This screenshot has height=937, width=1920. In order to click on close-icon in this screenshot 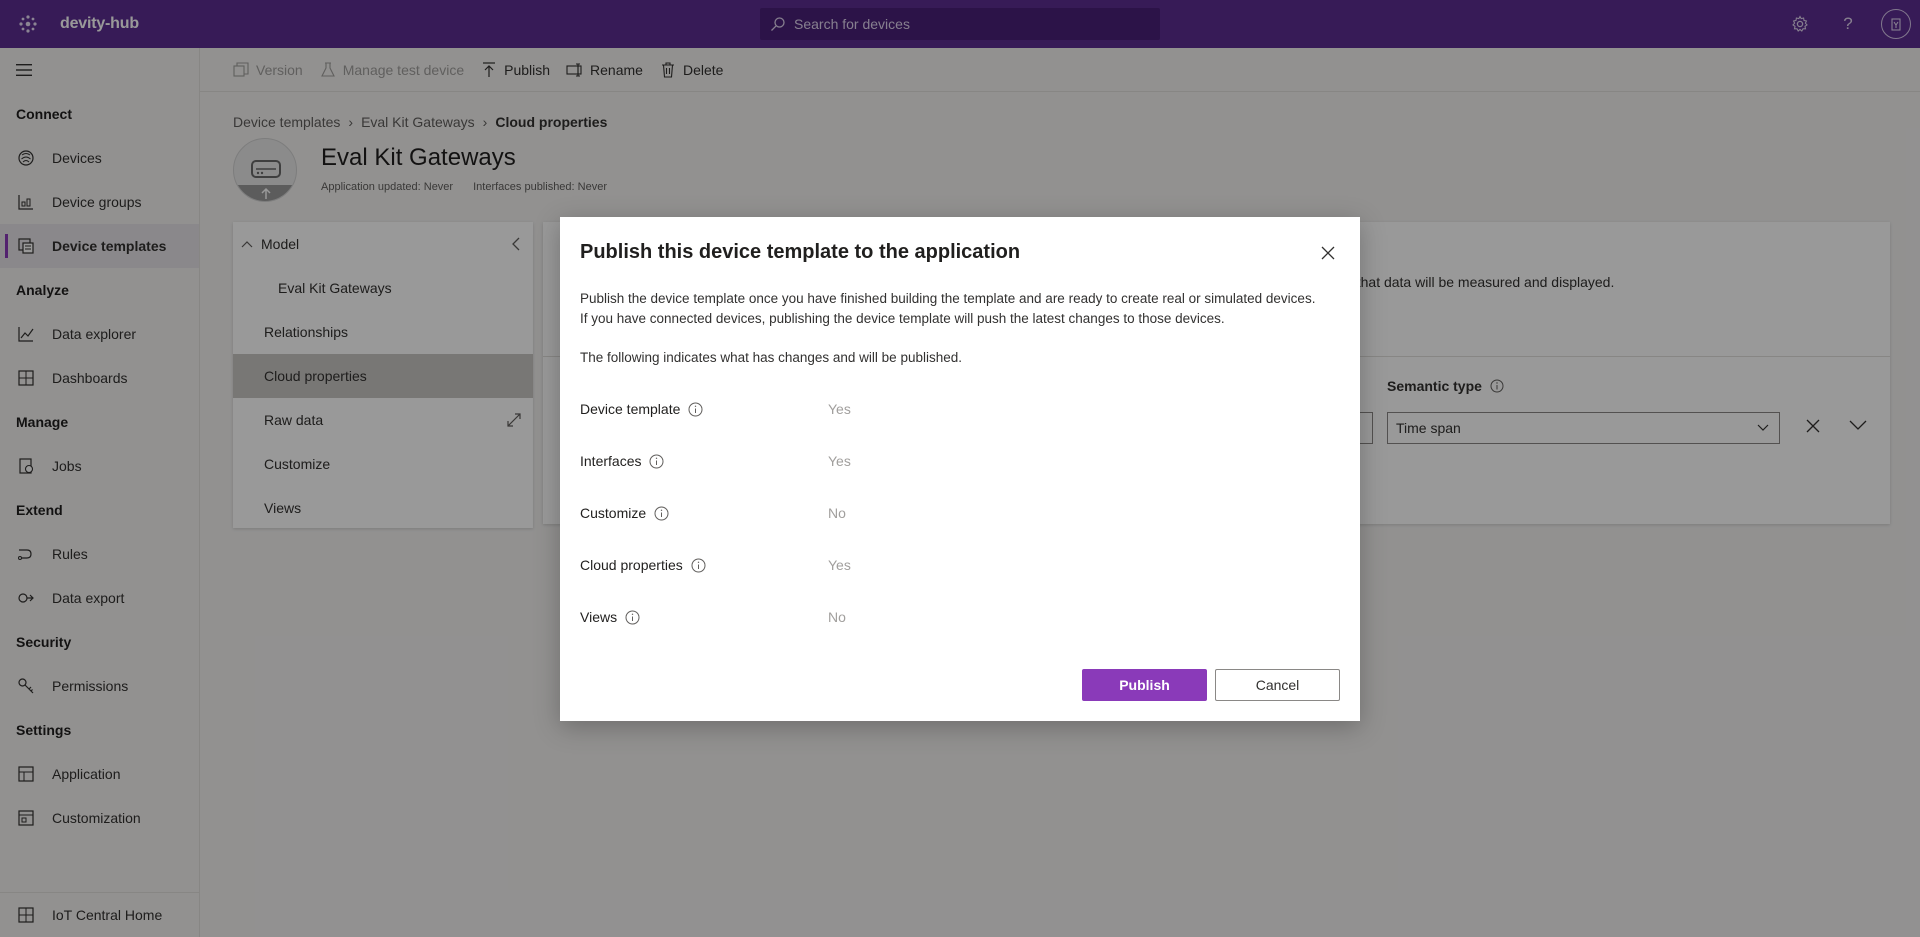, I will do `click(1328, 253)`.